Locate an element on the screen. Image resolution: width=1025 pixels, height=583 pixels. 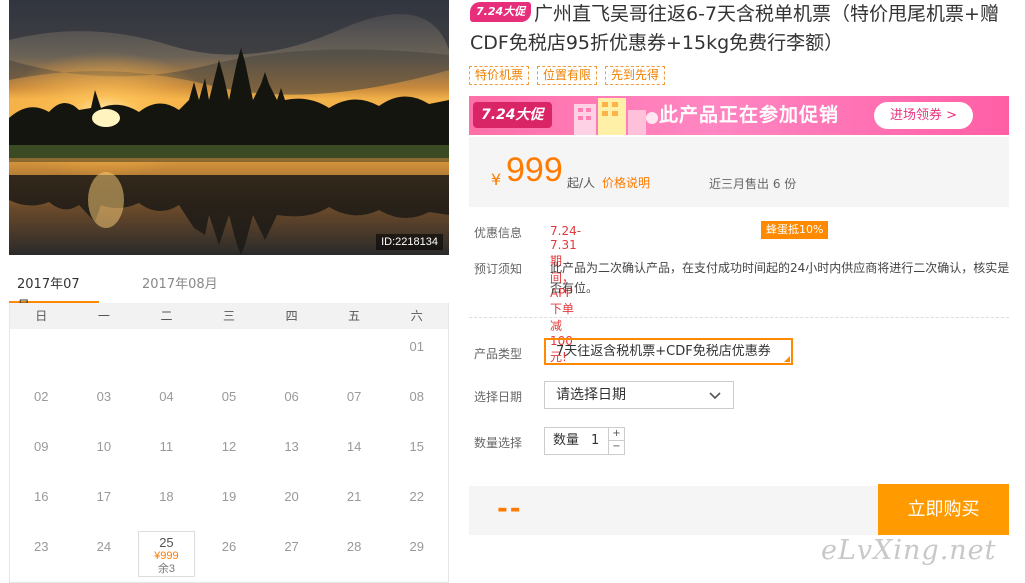
calendar-day: 12 is located at coordinates (229, 446).